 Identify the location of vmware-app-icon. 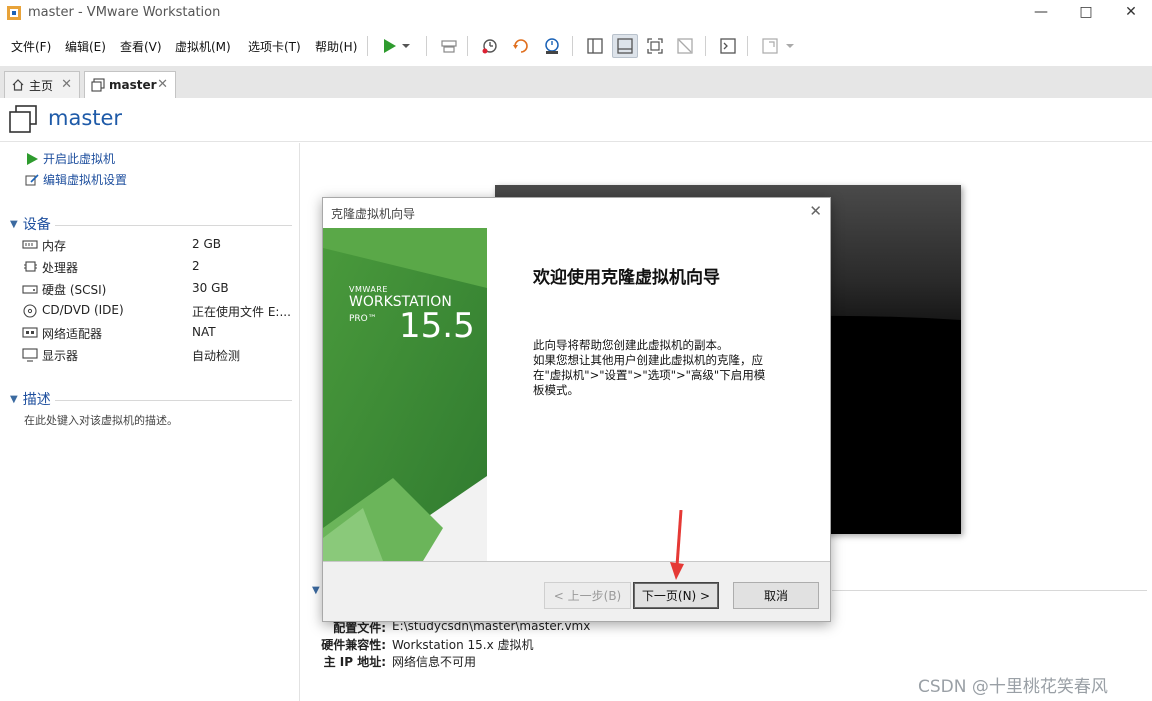
(14, 13).